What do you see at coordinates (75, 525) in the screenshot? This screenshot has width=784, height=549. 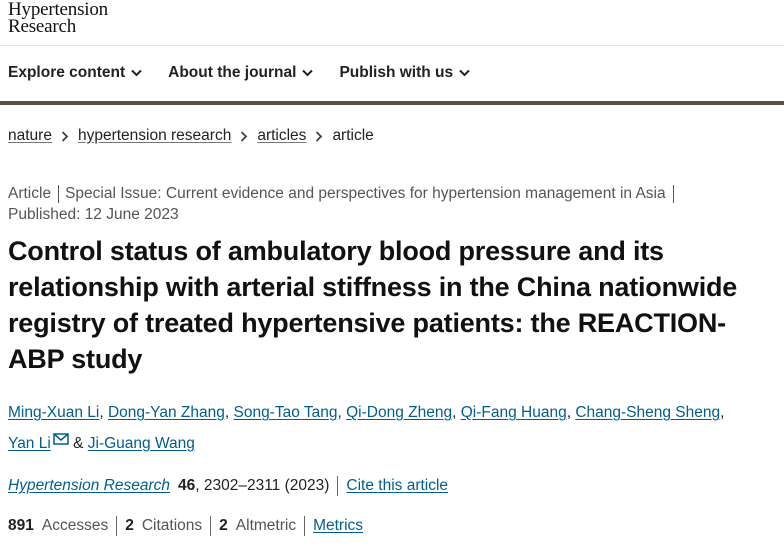 I see `accesses-label: Accesses` at bounding box center [75, 525].